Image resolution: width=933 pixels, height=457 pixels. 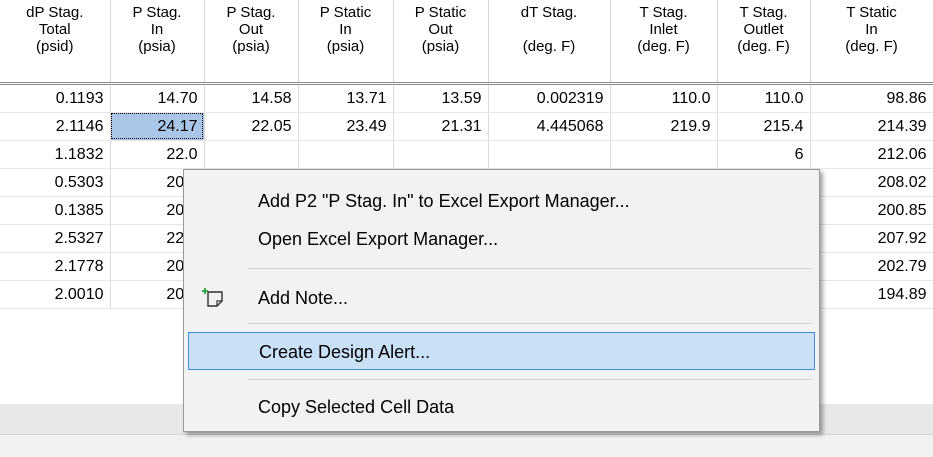 What do you see at coordinates (501, 407) in the screenshot?
I see `menu-item-copy-selected-cell-data: Copy Selected Cell Data` at bounding box center [501, 407].